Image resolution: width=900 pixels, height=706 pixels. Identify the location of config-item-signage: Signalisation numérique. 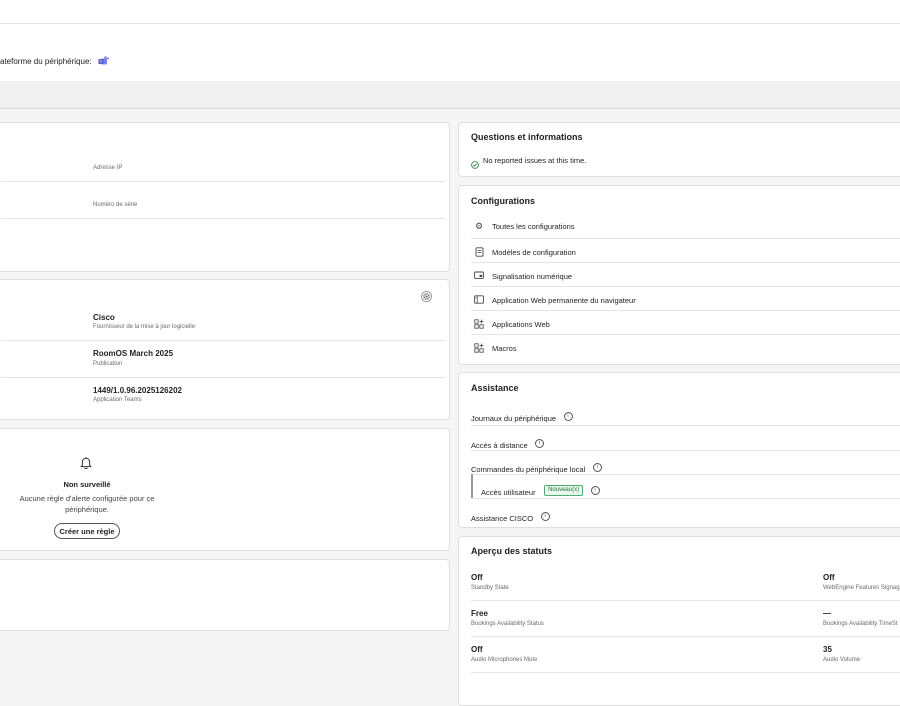
(679, 277).